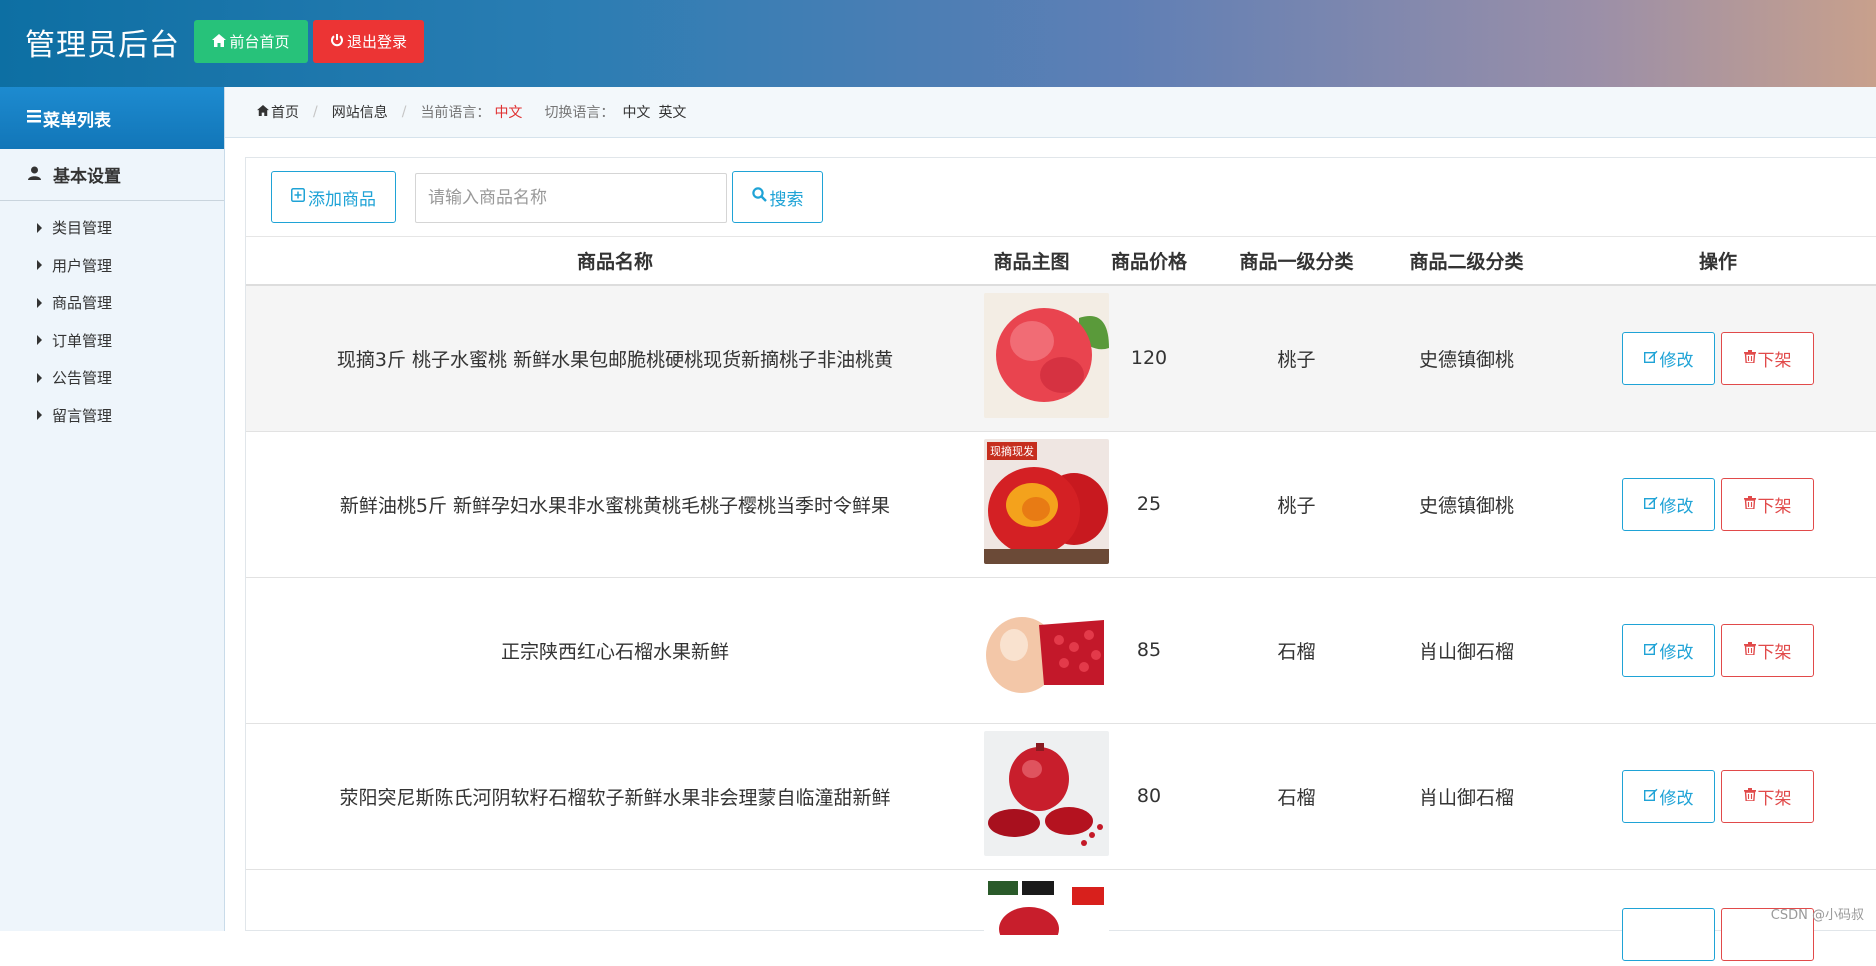  Describe the element at coordinates (1061, 504) in the screenshot. I see `table-row: 新鲜油桃5斤 新鲜孕妇水果非水蜜桃黄桃毛桃子樱桃当季时令鲜果 现摘现发` at that location.